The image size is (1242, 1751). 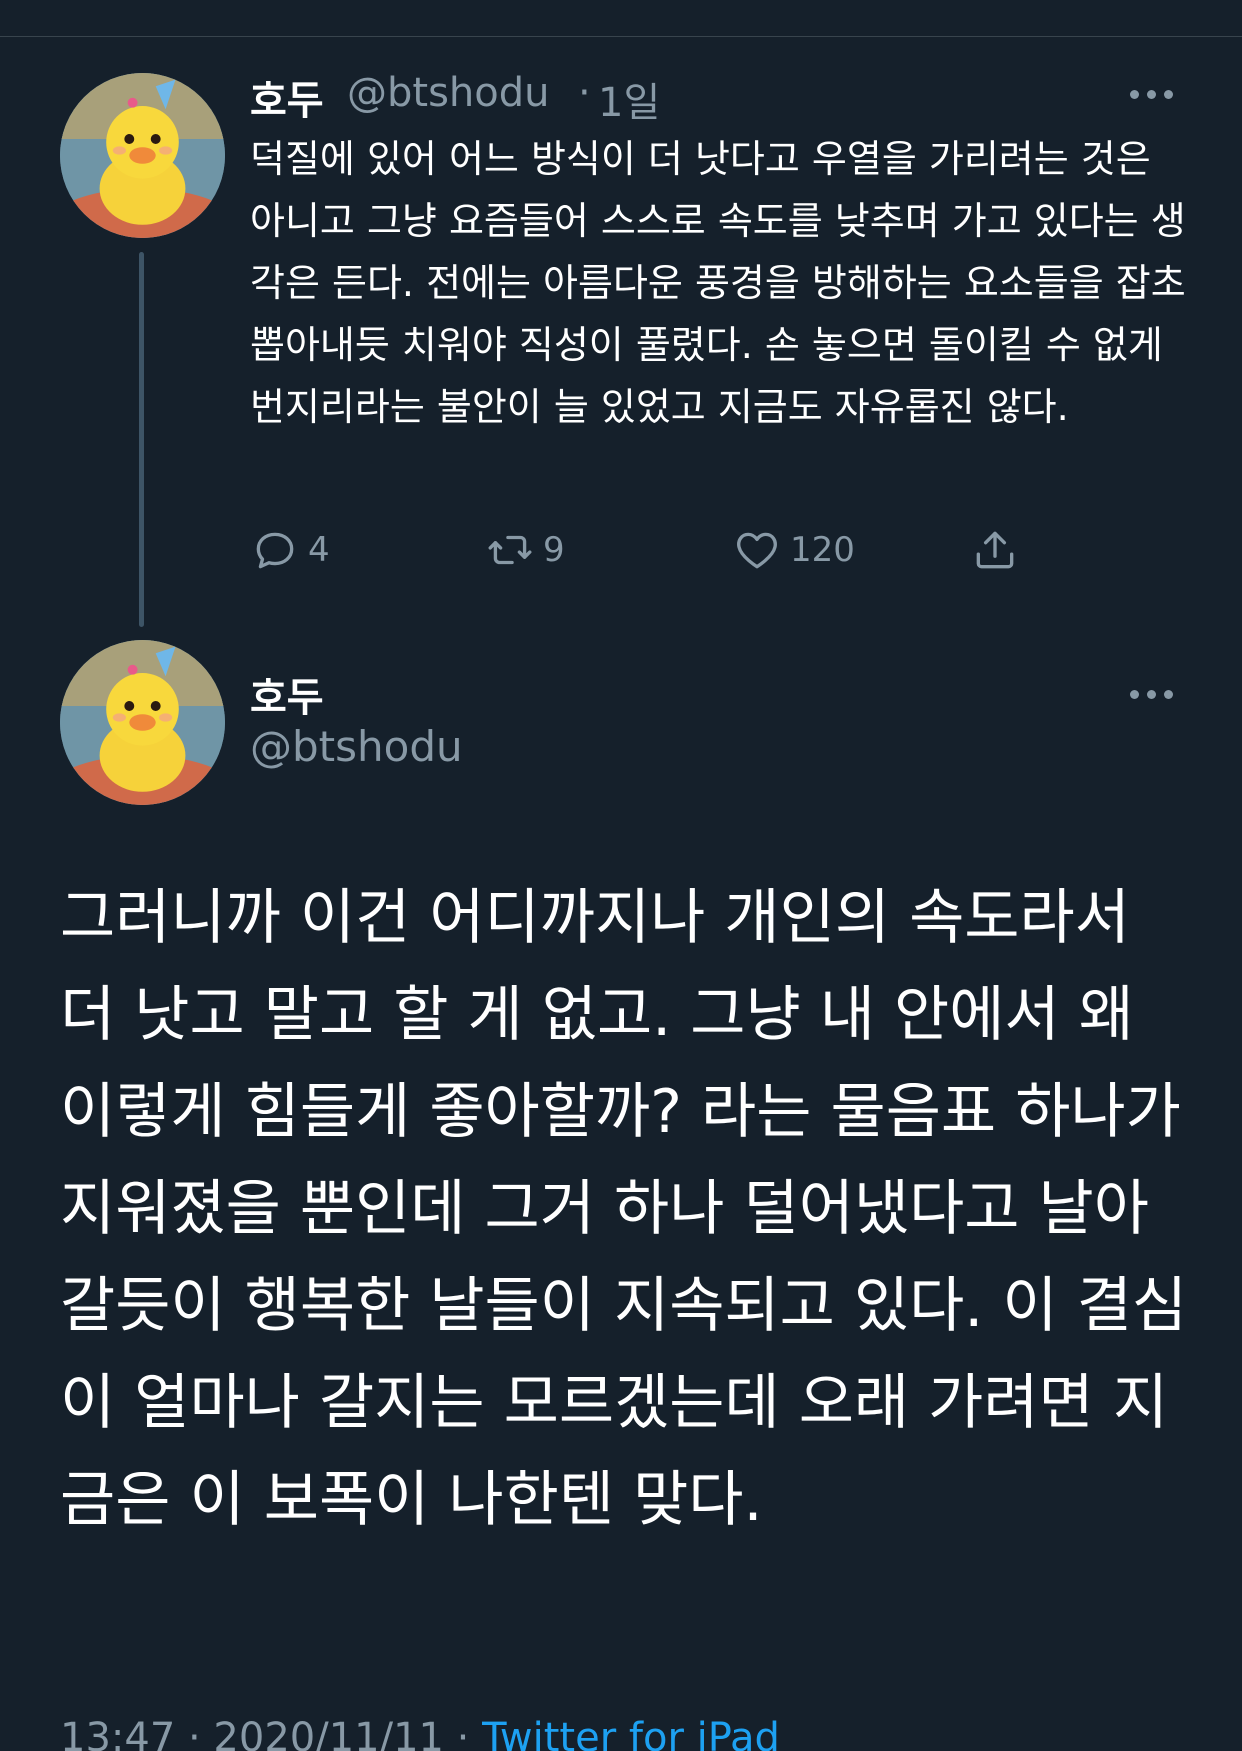 I want to click on tweet1-display-name: 호두, so click(x=287, y=97).